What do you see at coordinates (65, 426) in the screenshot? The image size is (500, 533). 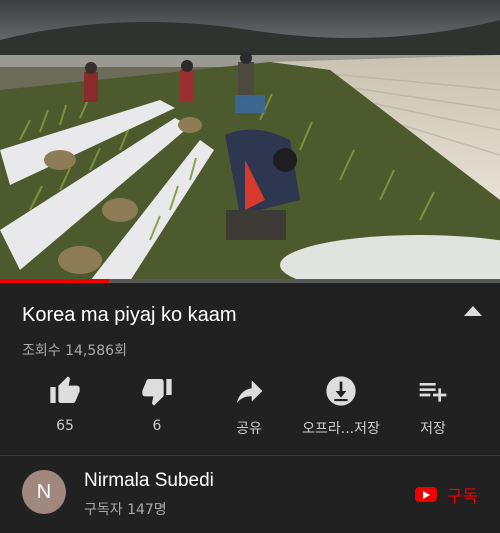 I see `like-count: 65` at bounding box center [65, 426].